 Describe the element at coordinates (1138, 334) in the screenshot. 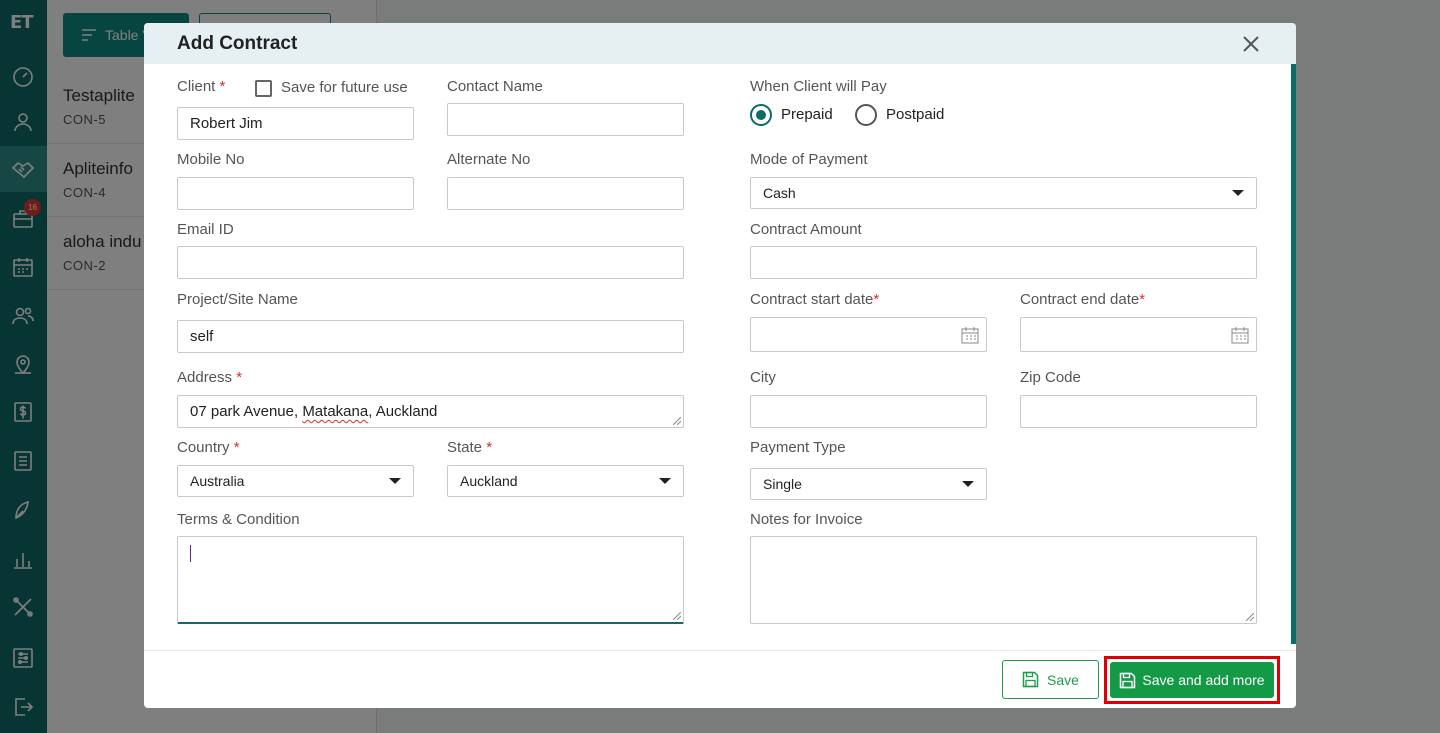

I see `end-date-input` at that location.